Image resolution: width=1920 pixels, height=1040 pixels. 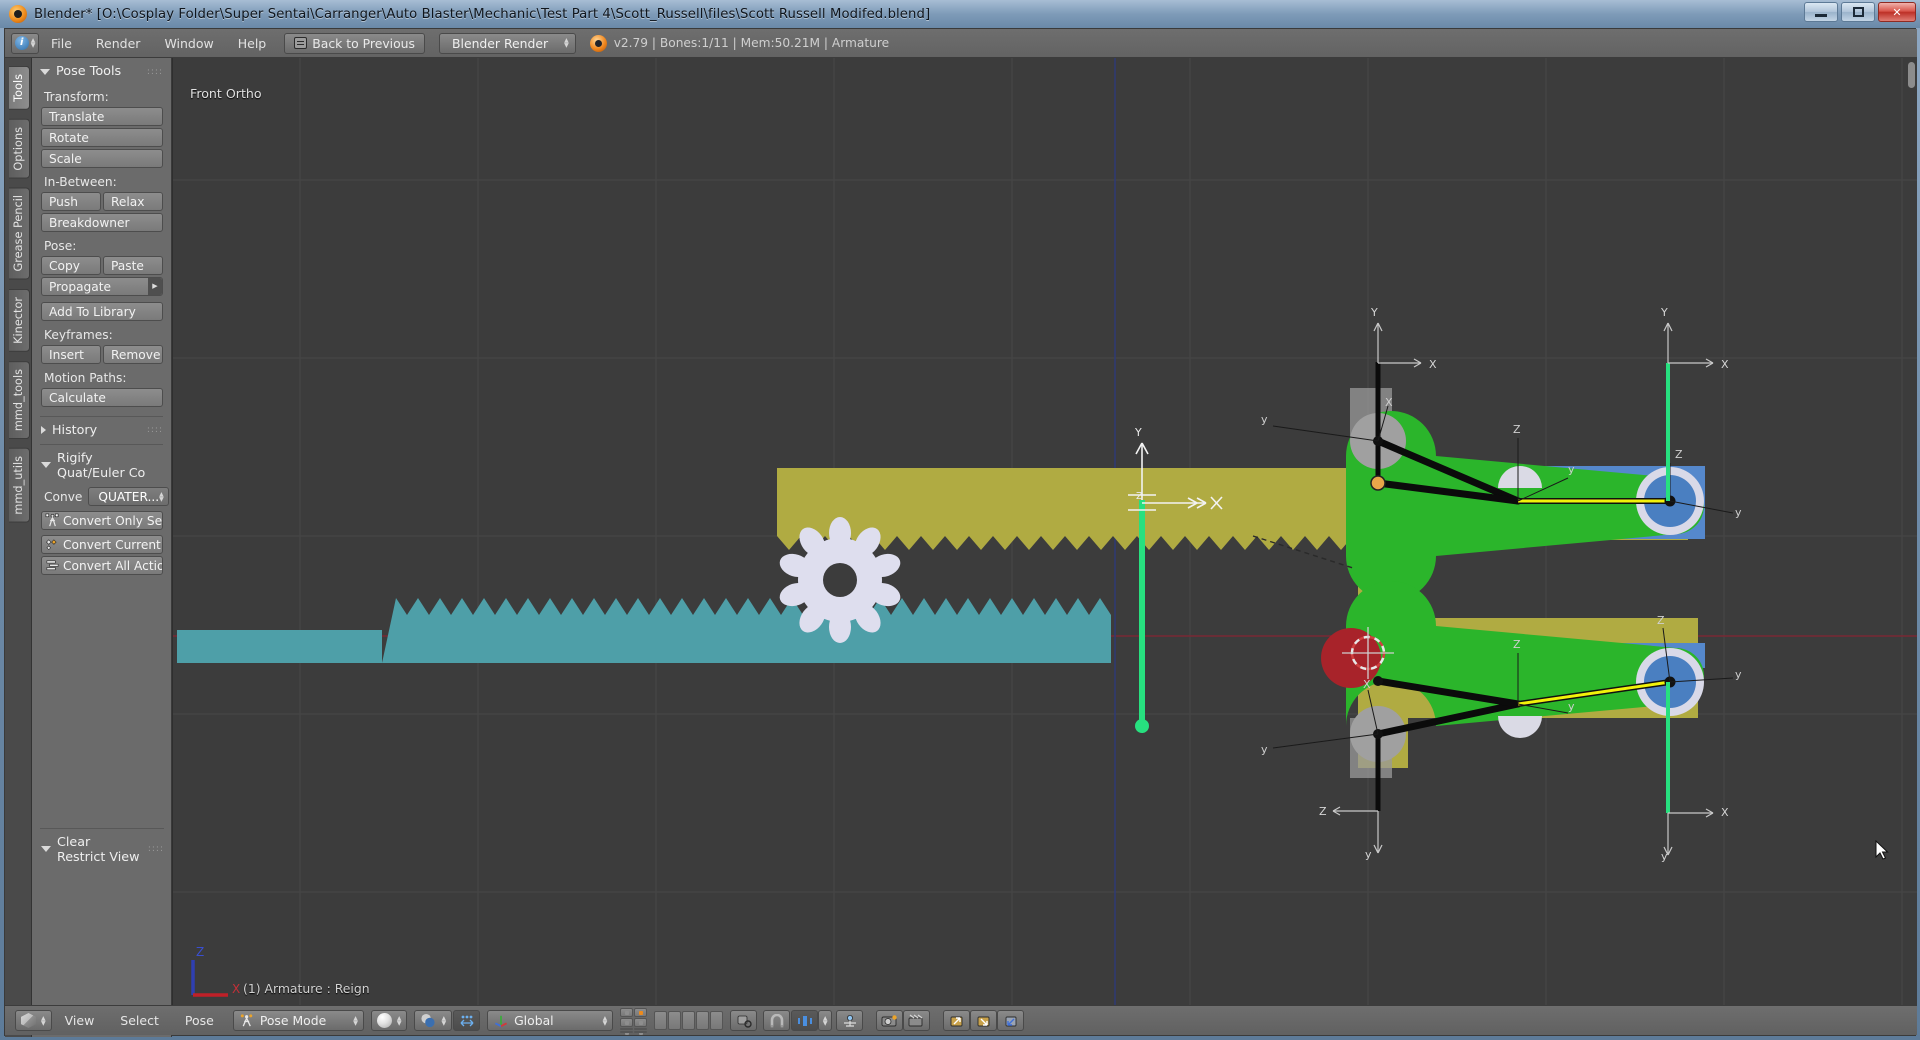 What do you see at coordinates (18, 14) in the screenshot?
I see `blender-app-icon` at bounding box center [18, 14].